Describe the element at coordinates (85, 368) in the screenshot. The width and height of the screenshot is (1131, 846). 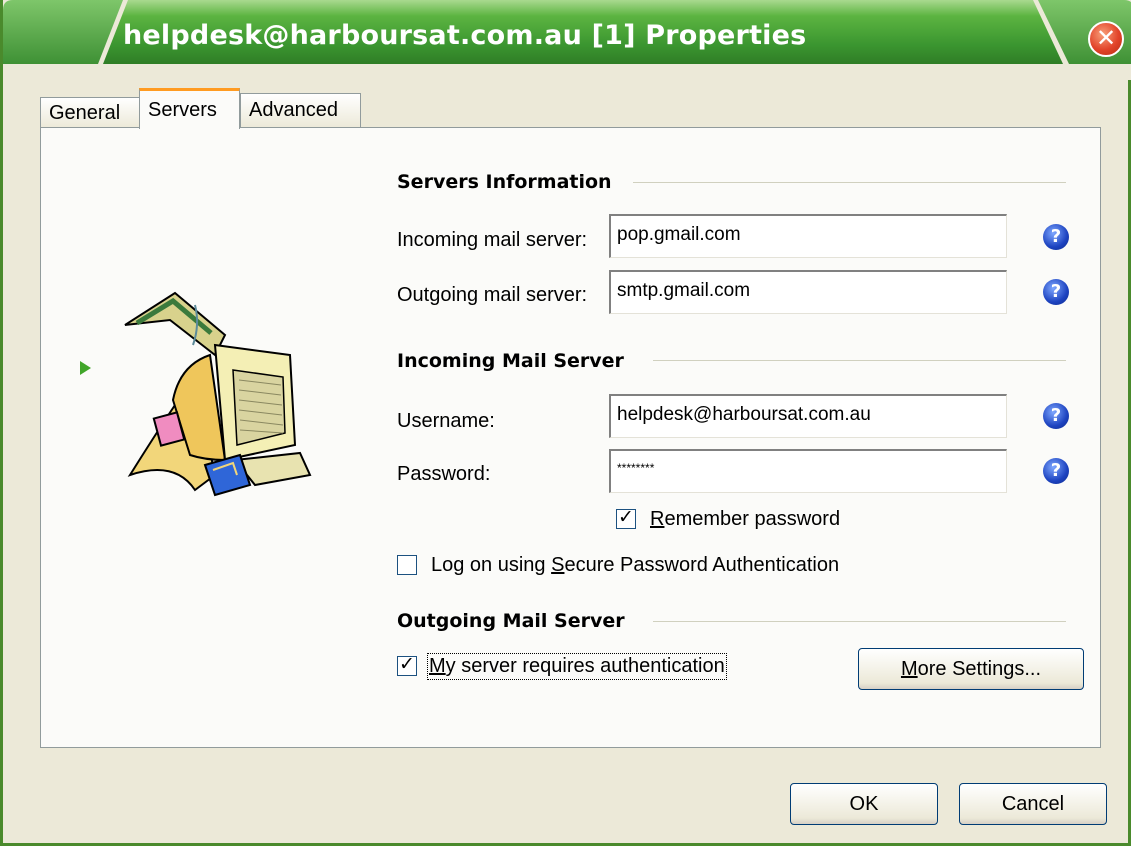
I see `play-arrow-icon` at that location.